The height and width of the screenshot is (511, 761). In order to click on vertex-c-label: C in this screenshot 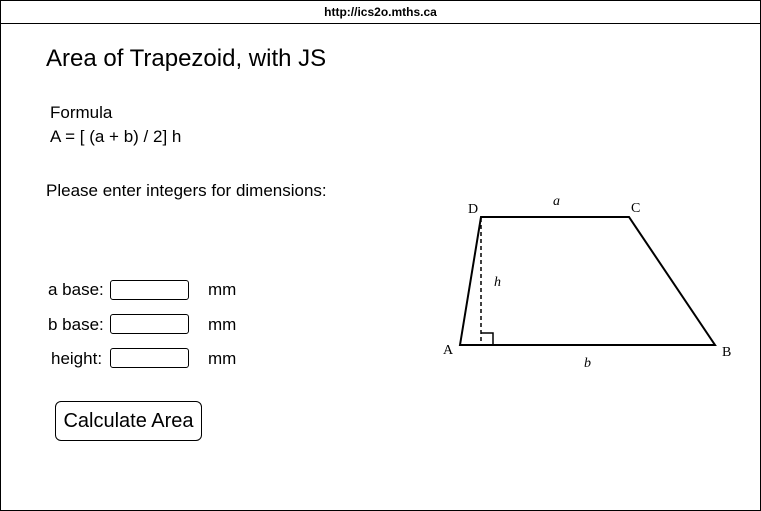, I will do `click(635, 208)`.